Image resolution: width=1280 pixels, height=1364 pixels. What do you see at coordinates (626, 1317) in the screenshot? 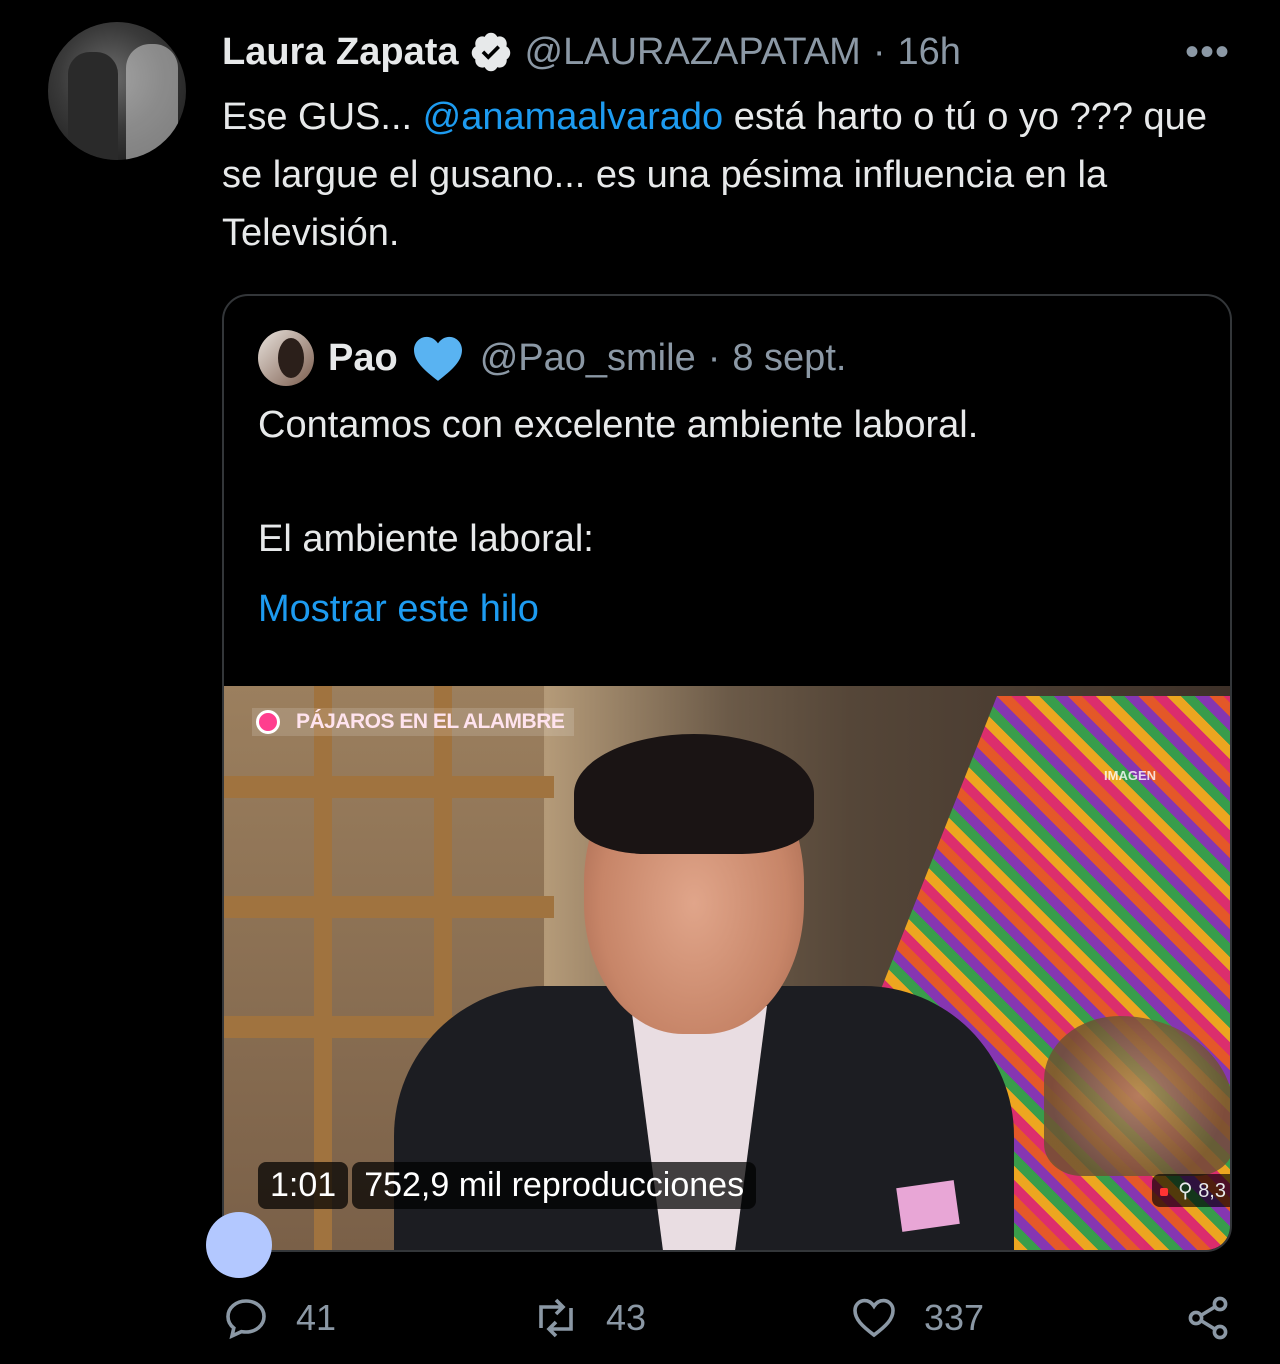
I see `retweet-count: 43` at bounding box center [626, 1317].